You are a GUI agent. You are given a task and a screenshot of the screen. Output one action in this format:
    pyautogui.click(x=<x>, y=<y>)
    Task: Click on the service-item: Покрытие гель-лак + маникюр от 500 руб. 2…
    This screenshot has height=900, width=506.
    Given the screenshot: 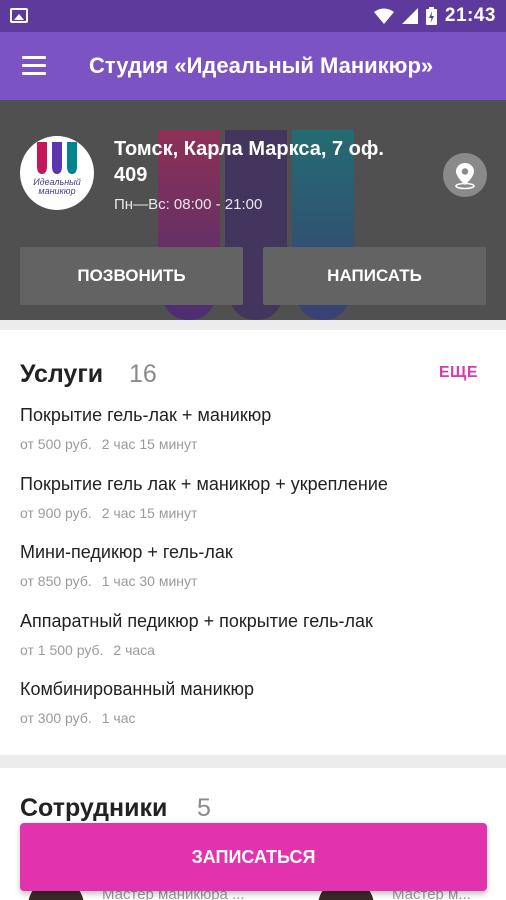 What is the action you would take?
    pyautogui.click(x=255, y=428)
    